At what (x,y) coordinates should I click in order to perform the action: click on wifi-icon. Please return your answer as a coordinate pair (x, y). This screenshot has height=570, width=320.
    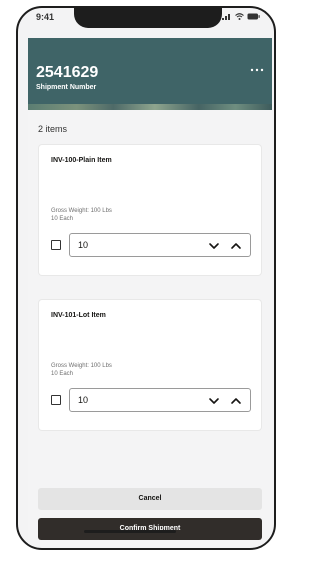
    Looking at the image, I should click on (239, 16).